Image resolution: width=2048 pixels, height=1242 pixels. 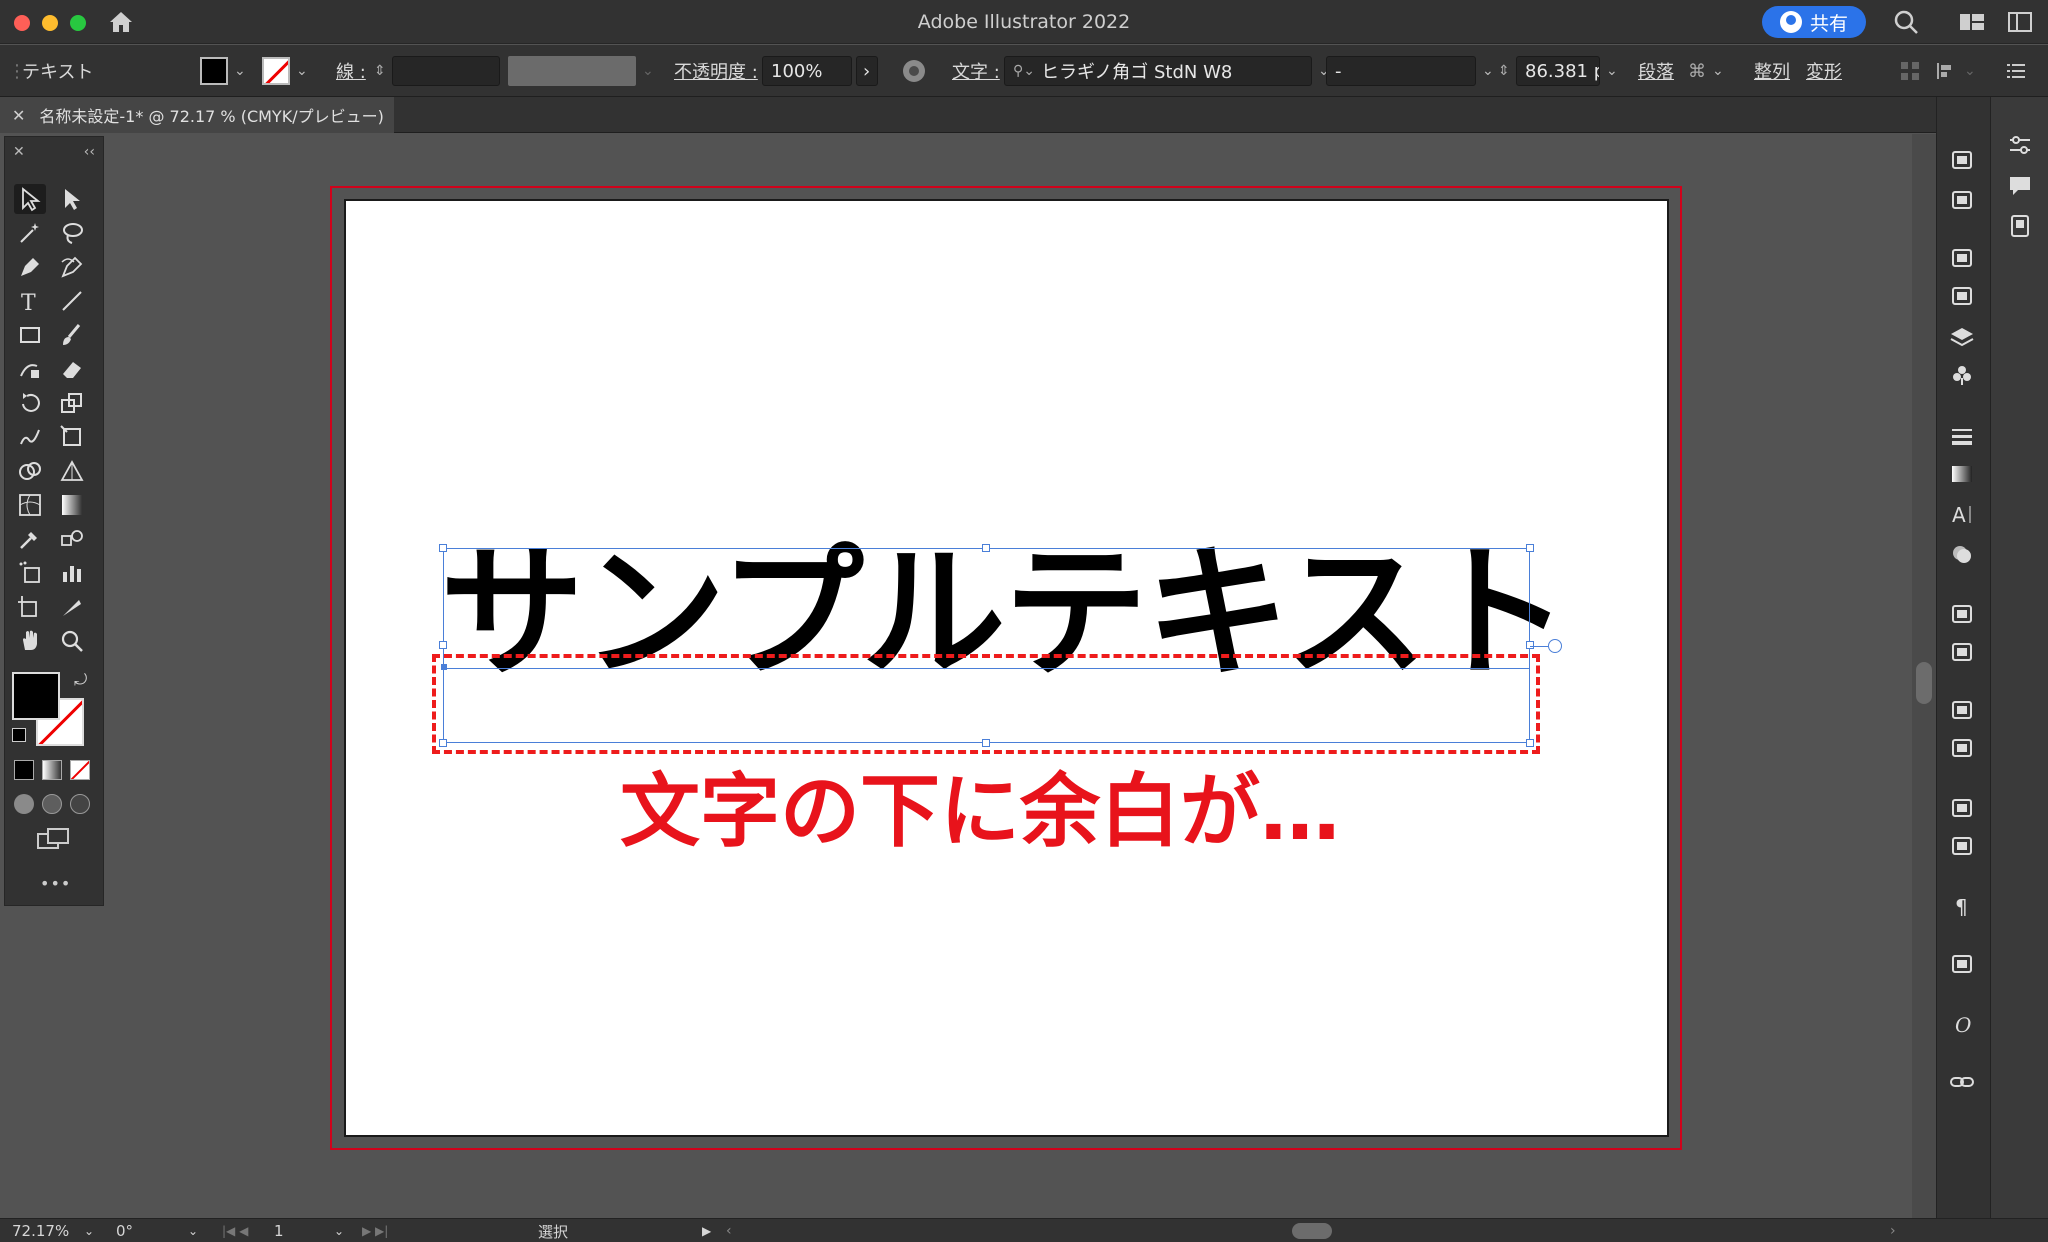 What do you see at coordinates (72, 539) in the screenshot?
I see `blend-tool` at bounding box center [72, 539].